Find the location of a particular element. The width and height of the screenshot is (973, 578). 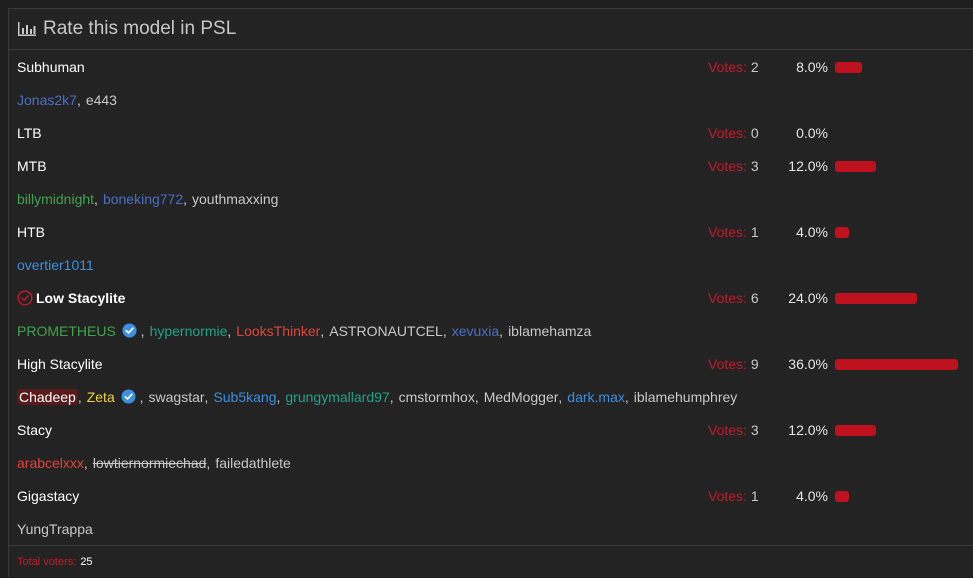

vote-percentage: 36.0% is located at coordinates (808, 363).